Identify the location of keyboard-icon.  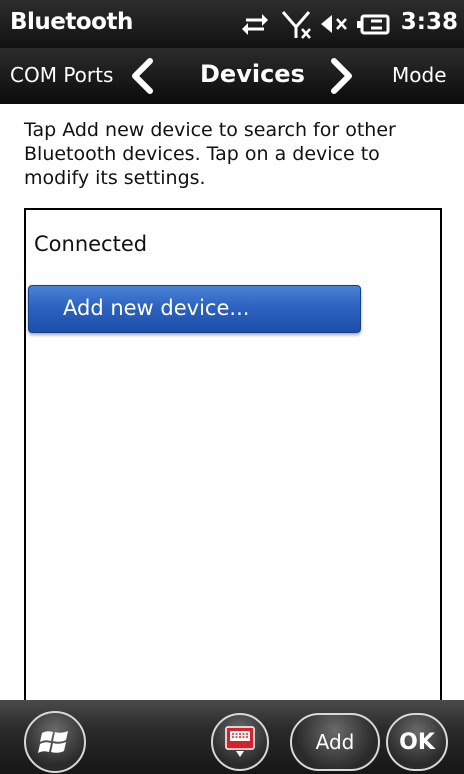
(240, 742).